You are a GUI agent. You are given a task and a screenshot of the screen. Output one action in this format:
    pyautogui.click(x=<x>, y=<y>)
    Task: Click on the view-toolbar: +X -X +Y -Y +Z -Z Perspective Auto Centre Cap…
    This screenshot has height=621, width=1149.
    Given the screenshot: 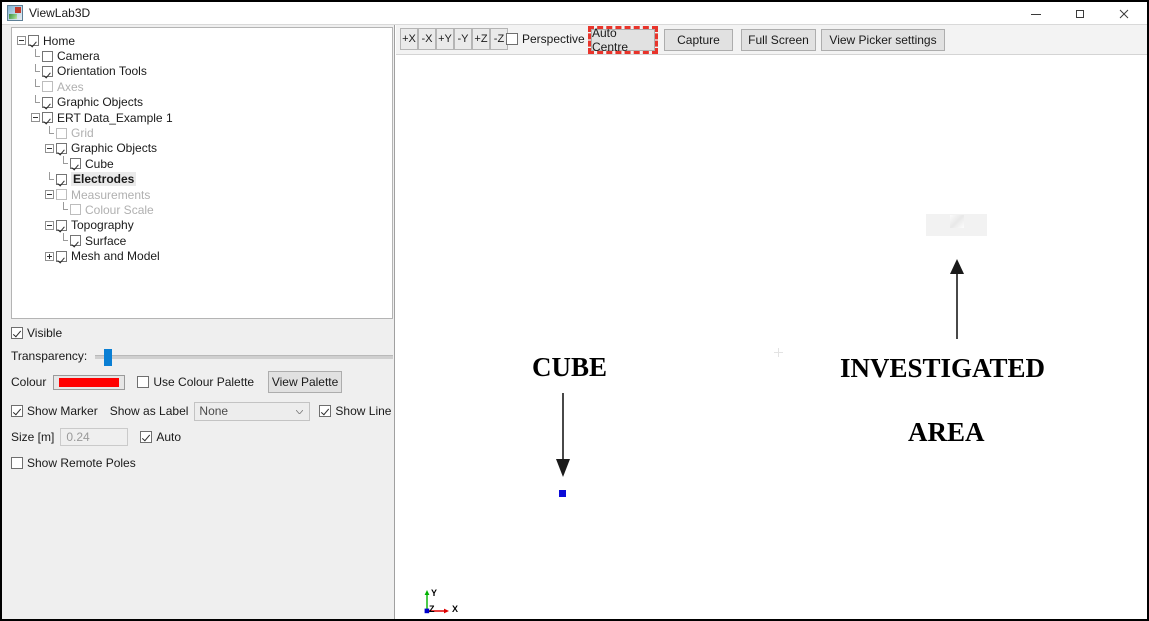 What is the action you would take?
    pyautogui.click(x=771, y=40)
    